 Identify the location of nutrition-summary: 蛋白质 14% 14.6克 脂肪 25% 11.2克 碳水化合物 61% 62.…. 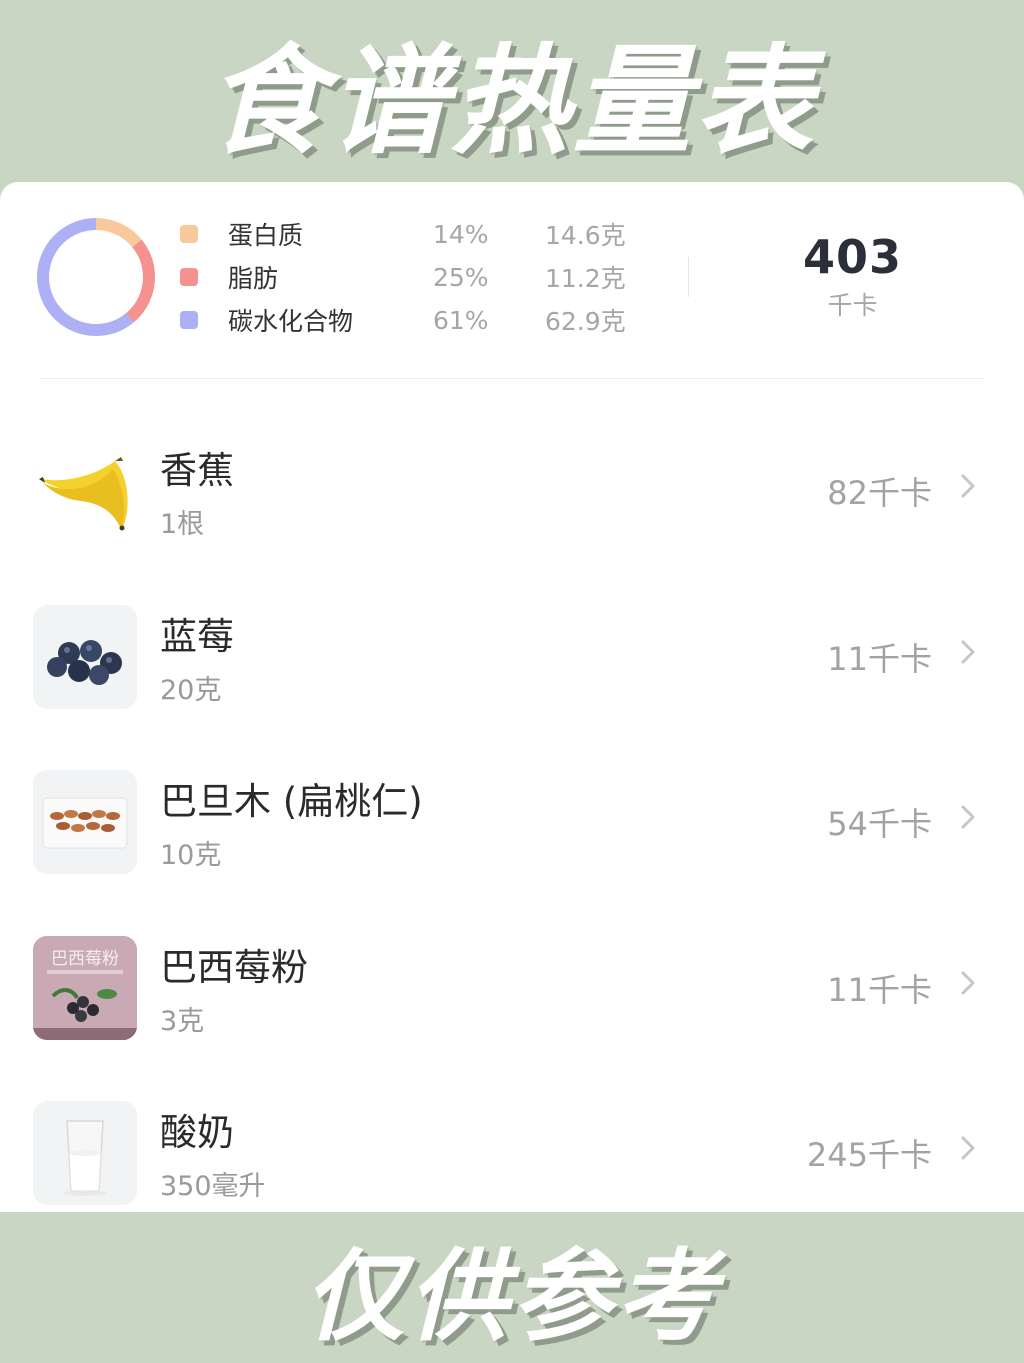
(512, 282).